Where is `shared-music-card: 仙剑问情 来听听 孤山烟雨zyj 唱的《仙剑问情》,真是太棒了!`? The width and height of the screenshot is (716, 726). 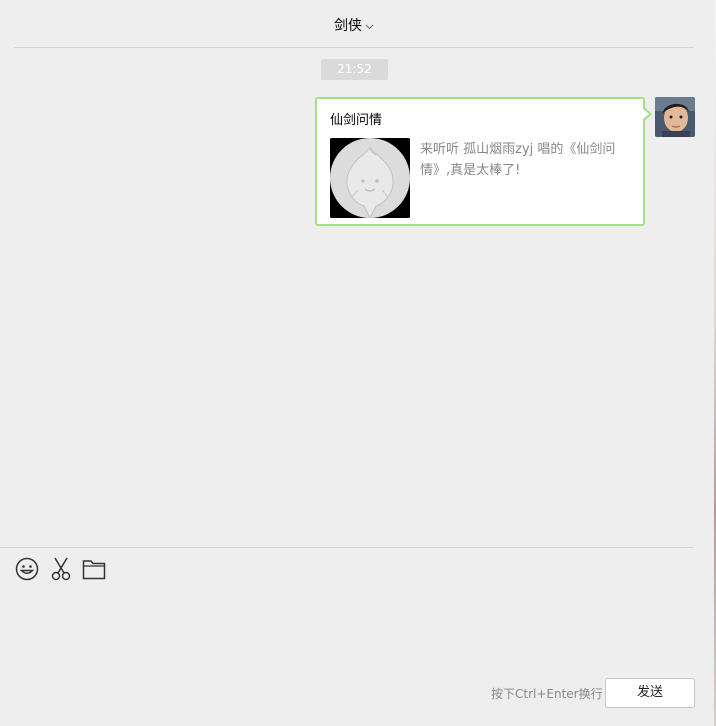 shared-music-card: 仙剑问情 来听听 孤山烟雨zyj 唱的《仙剑问情》,真是太棒了! is located at coordinates (483, 161).